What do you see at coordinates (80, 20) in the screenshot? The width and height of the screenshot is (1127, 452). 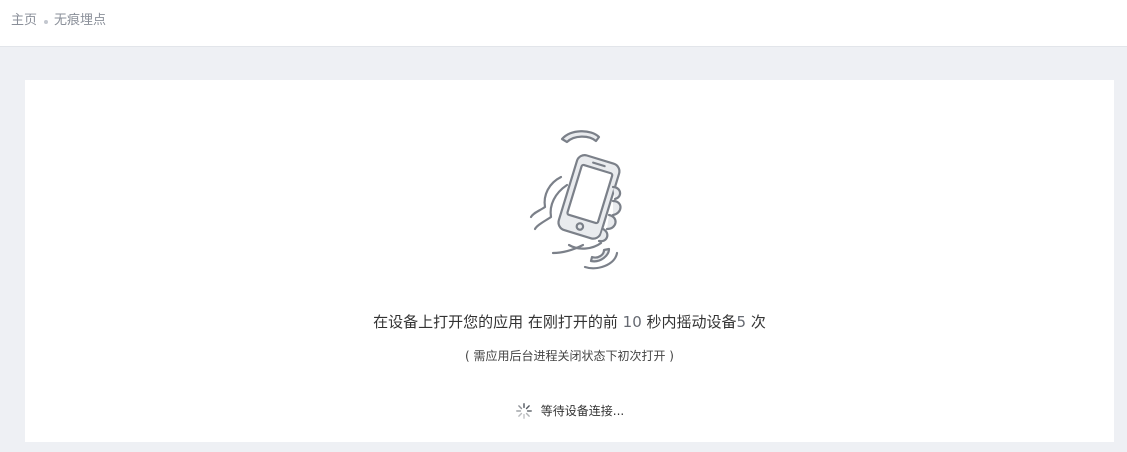 I see `breadcrumb-current: 无痕埋点` at bounding box center [80, 20].